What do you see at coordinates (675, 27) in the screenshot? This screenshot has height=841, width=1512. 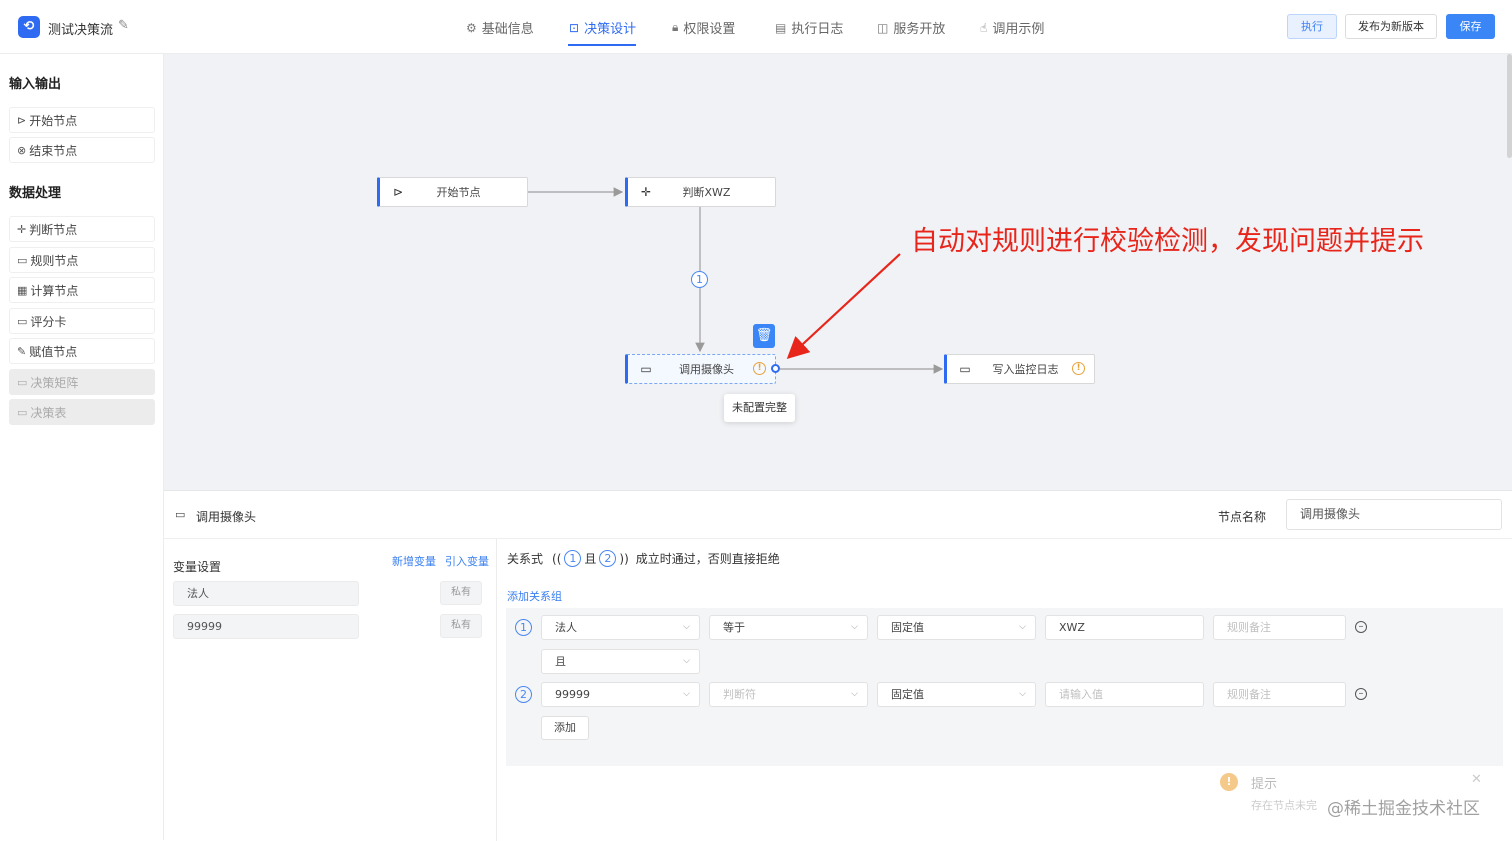 I see `lock-icon: 🔒︎` at bounding box center [675, 27].